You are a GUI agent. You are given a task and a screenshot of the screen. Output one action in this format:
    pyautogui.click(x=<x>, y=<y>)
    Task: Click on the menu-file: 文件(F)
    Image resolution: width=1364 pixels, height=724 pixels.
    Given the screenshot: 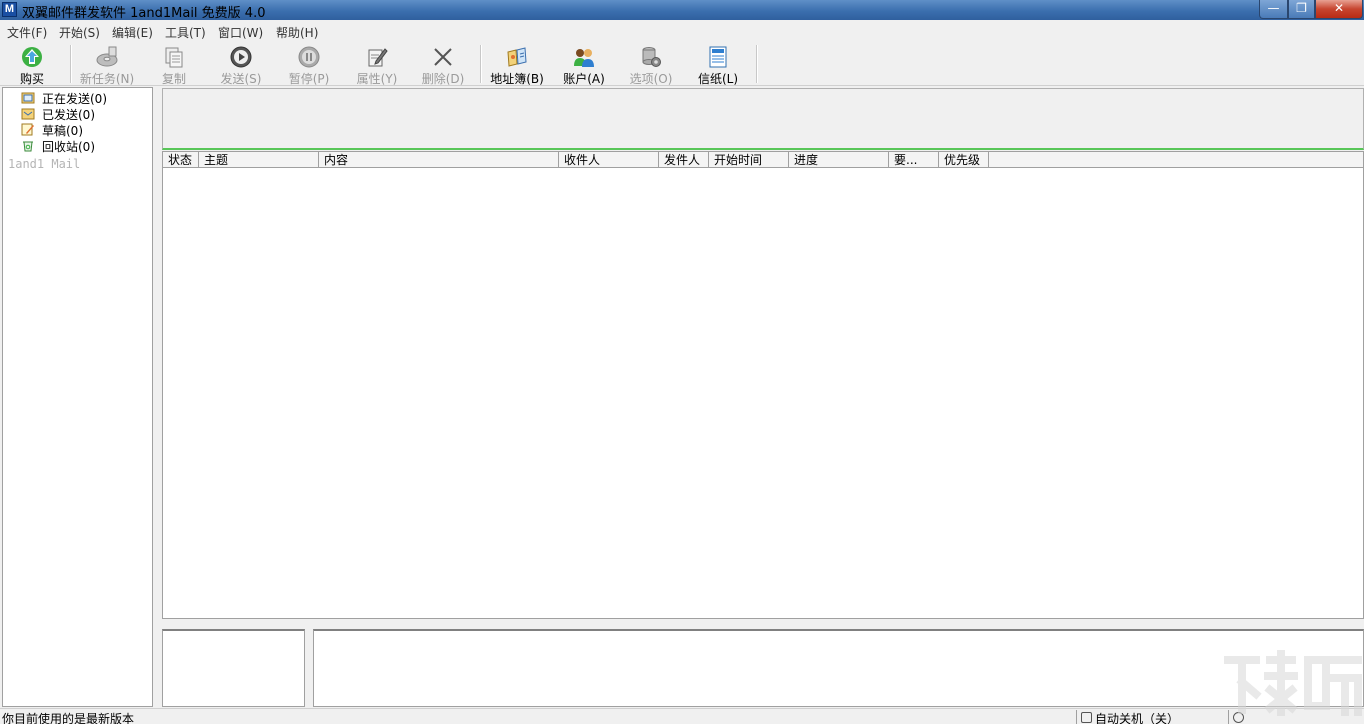 What is the action you would take?
    pyautogui.click(x=27, y=32)
    